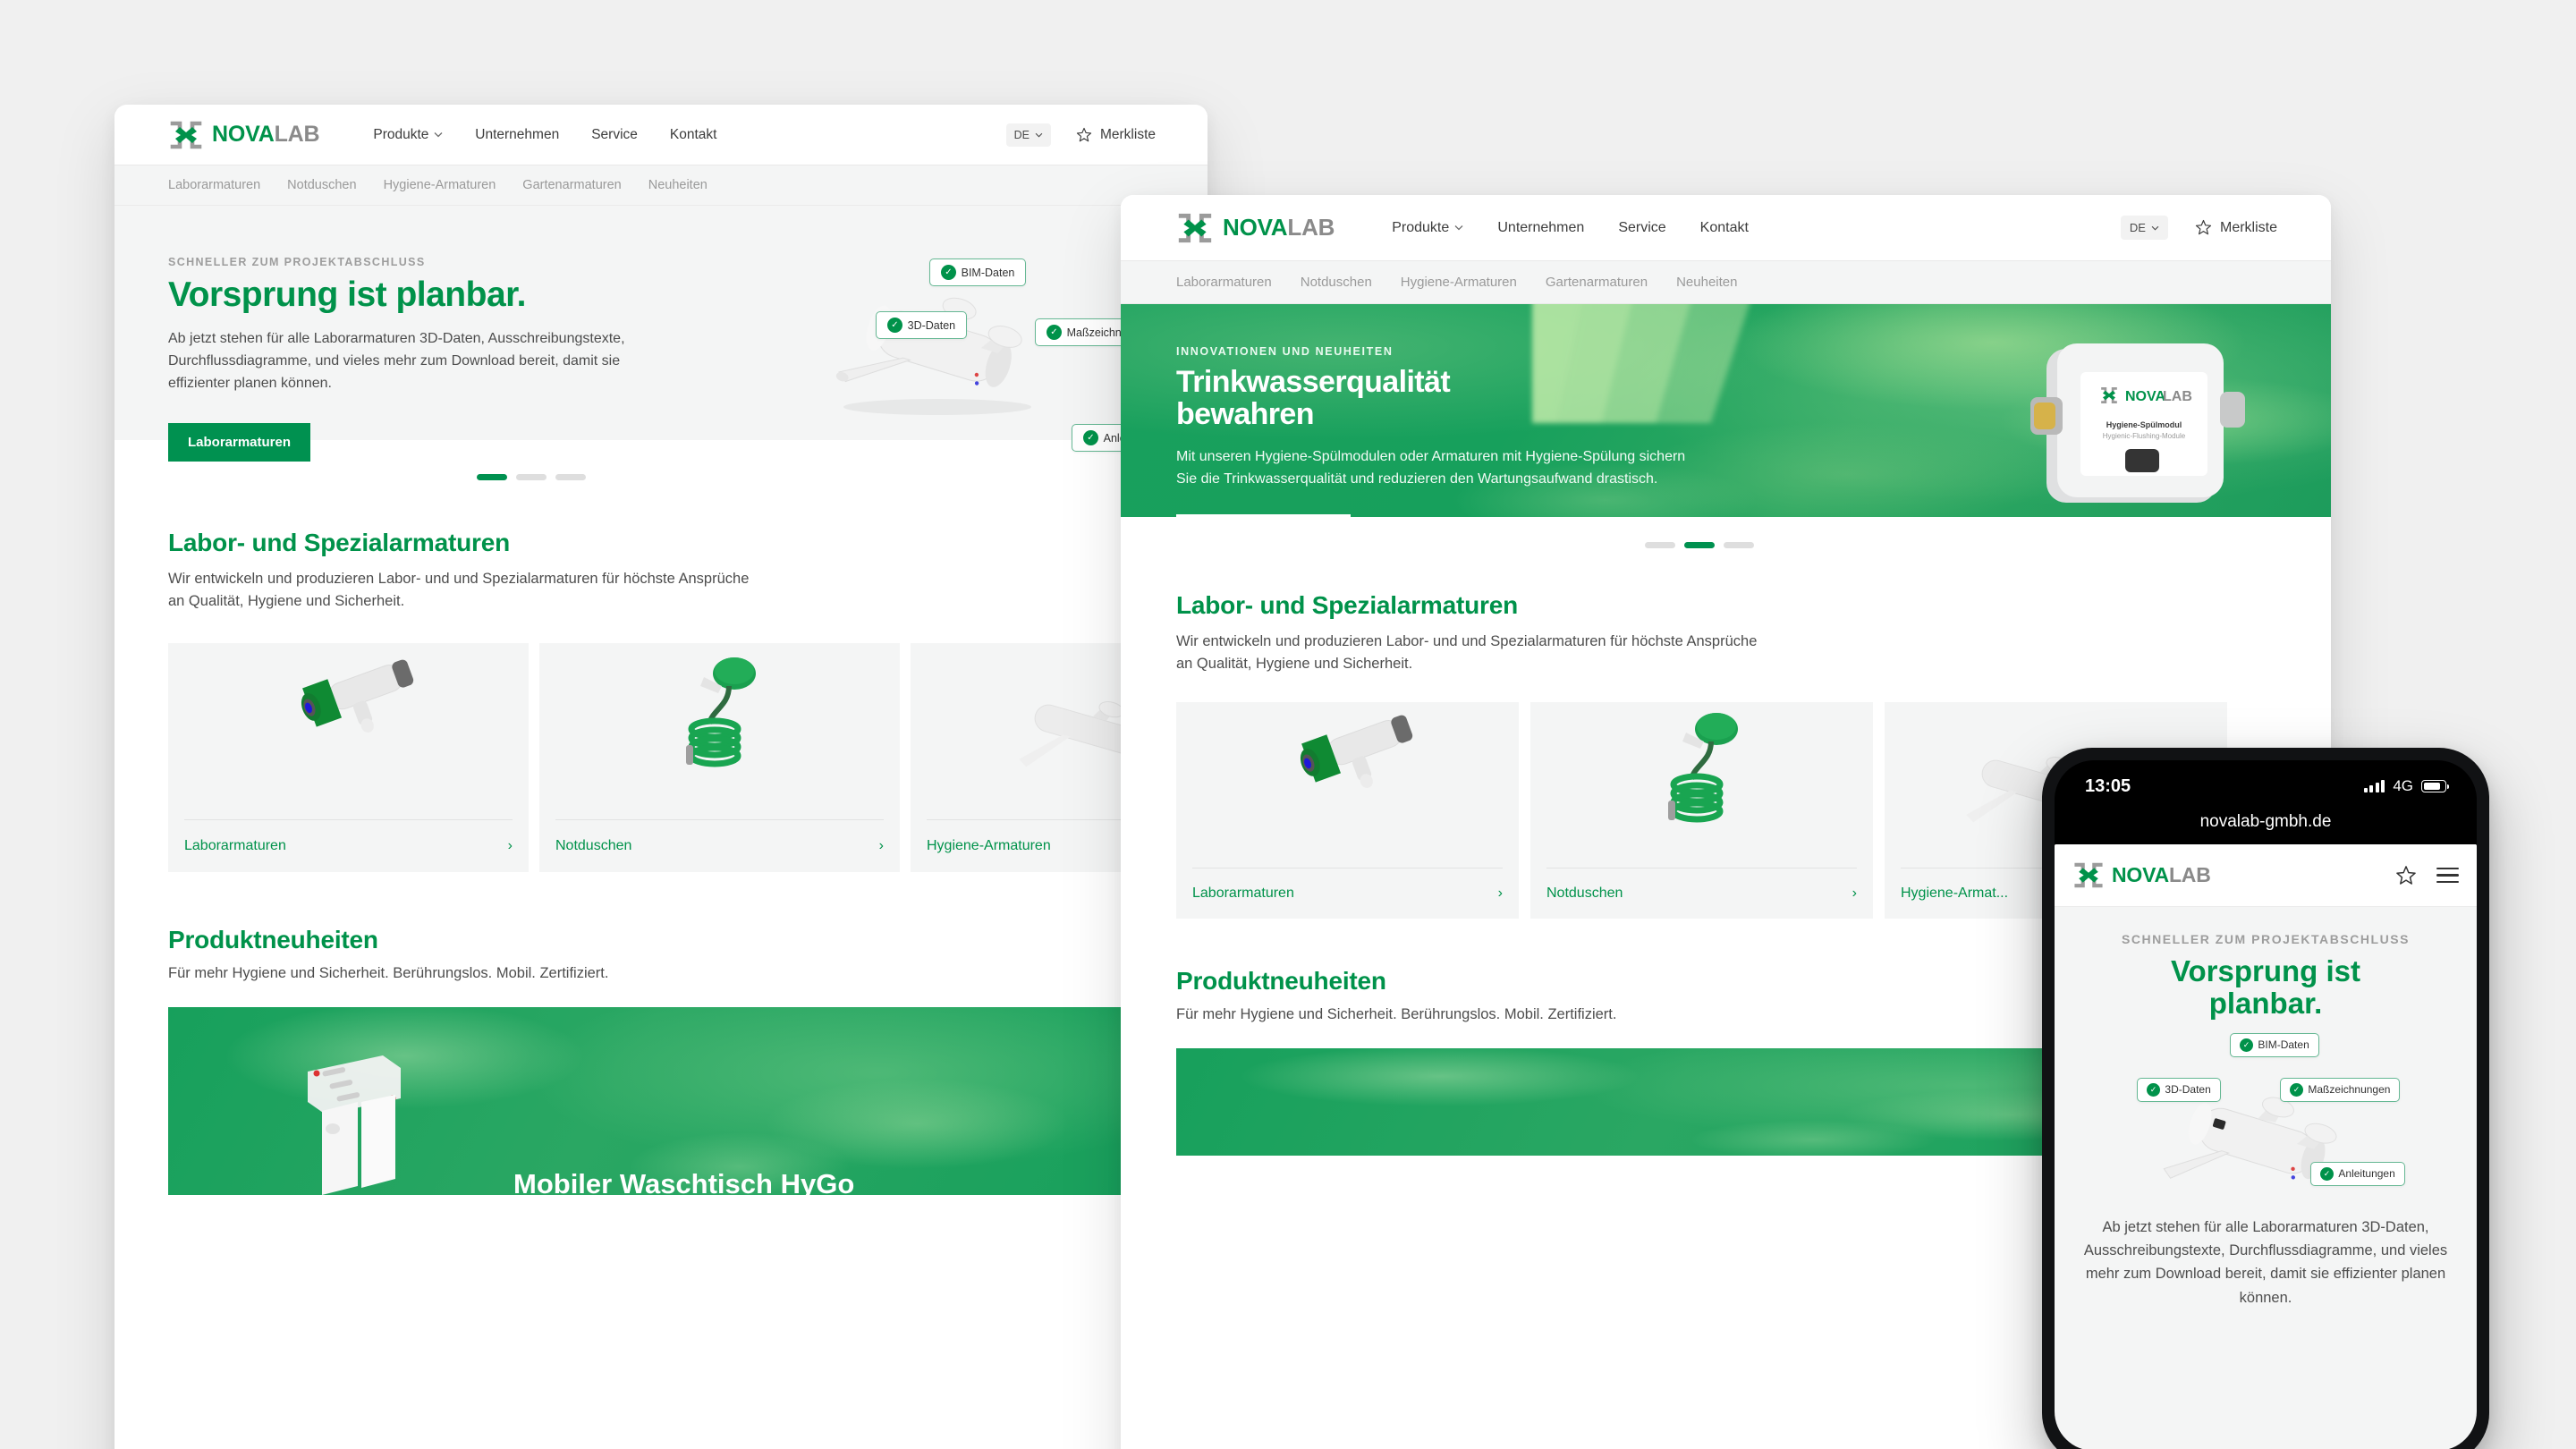 The image size is (2576, 1449). I want to click on nav-item-produkte-2: Produkte, so click(1427, 228).